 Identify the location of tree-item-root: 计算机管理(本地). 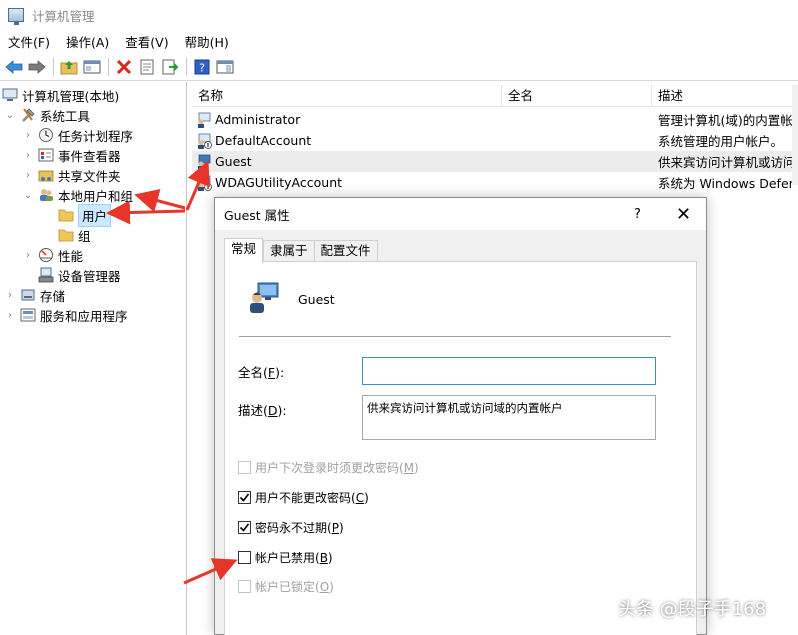
(60, 95).